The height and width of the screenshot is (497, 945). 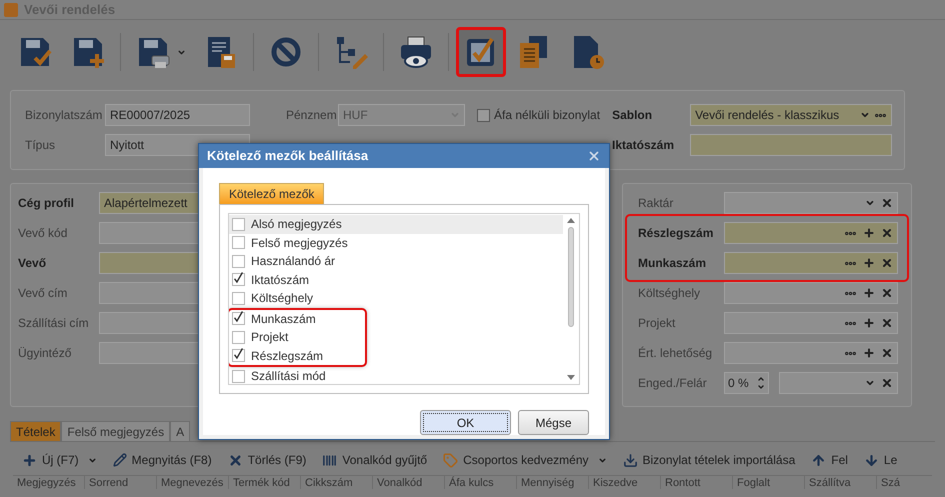 I want to click on barcode-icon, so click(x=330, y=460).